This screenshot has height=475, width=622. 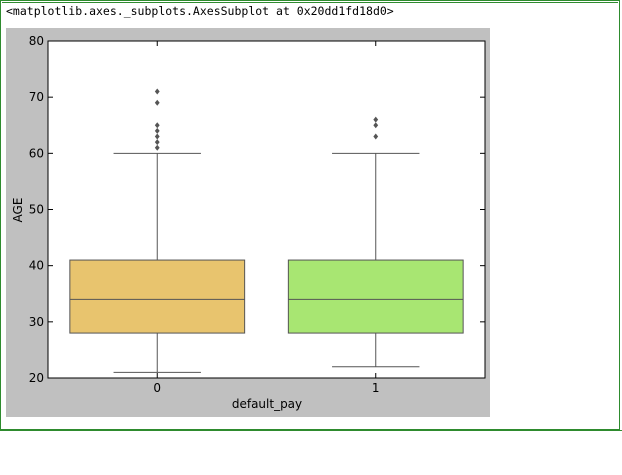 I want to click on y-tick-label: 60, so click(x=36, y=153).